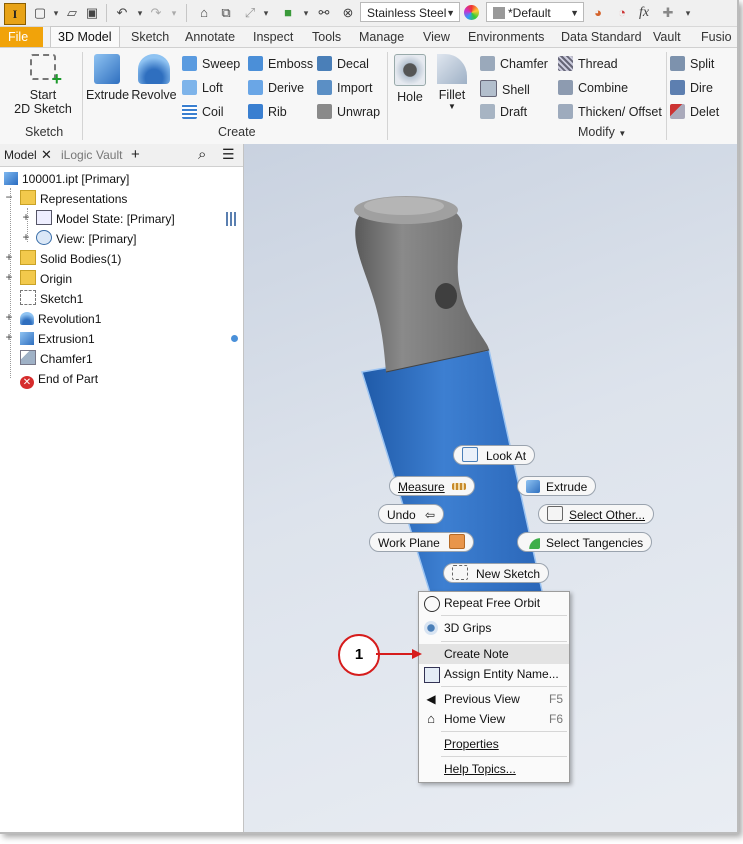 Image resolution: width=743 pixels, height=844 pixels. I want to click on fillet-dropdown-icon: ▼, so click(452, 106).